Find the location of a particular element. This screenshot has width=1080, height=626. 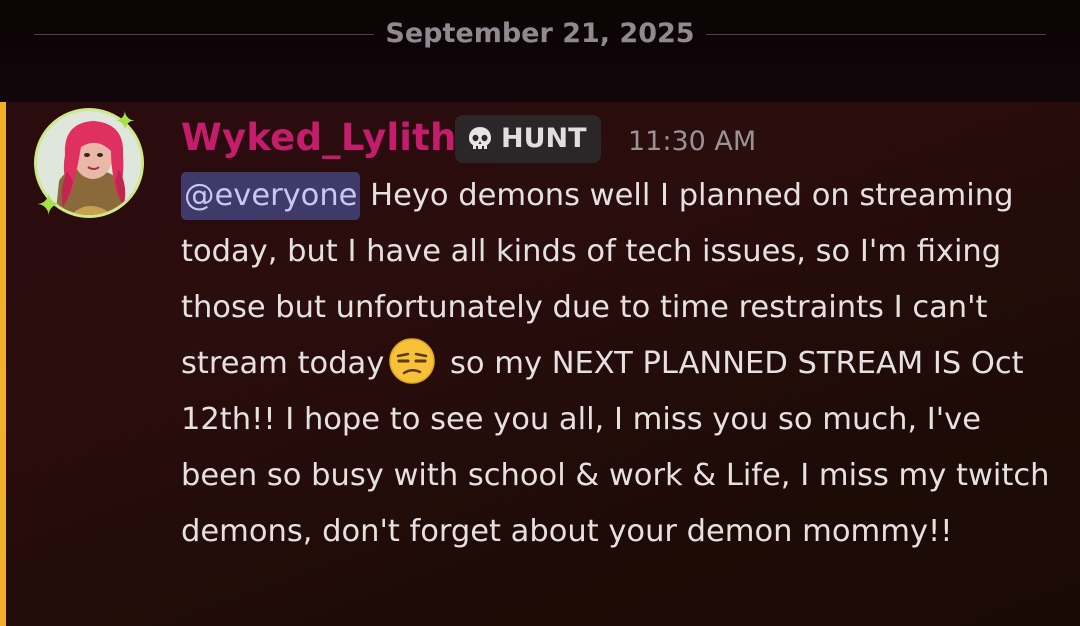

divider-line-left is located at coordinates (204, 34).